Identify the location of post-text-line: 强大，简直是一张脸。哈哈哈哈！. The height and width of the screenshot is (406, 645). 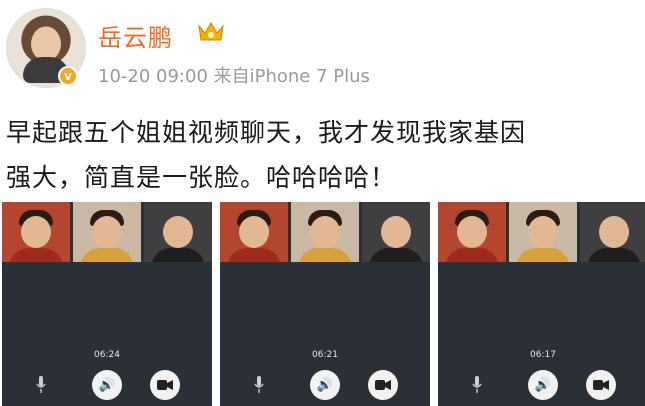
(201, 177).